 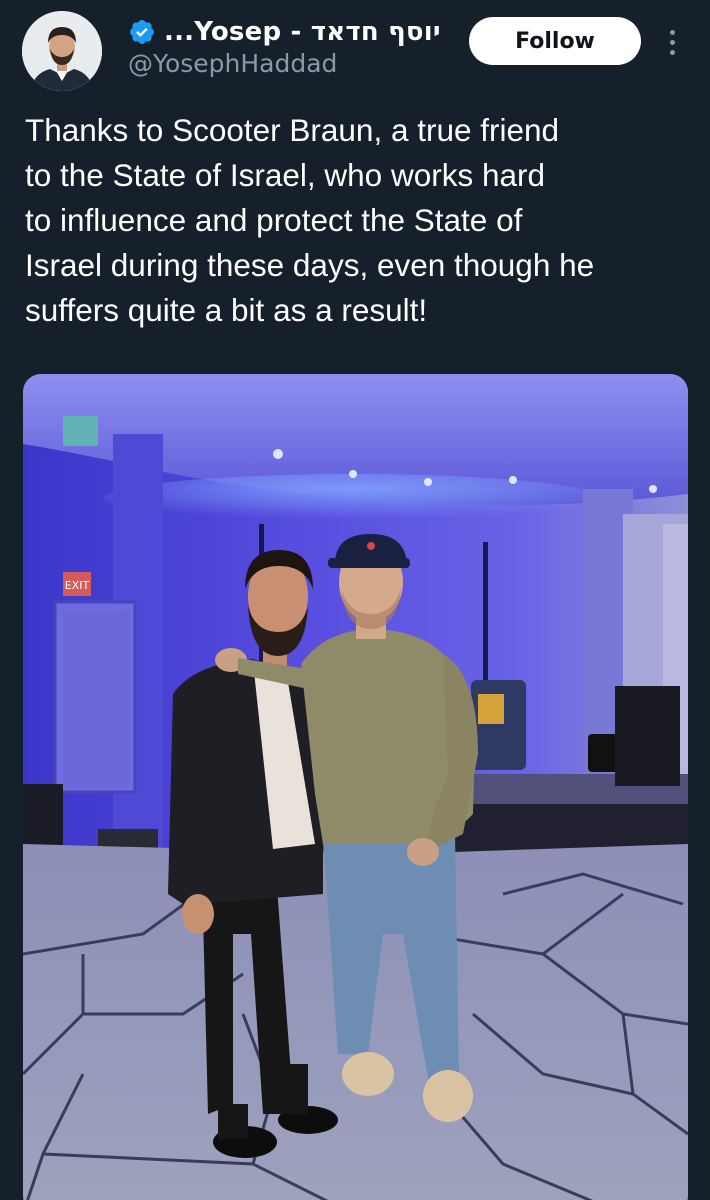 I want to click on author-handle: @YosephHaddad, so click(x=232, y=63).